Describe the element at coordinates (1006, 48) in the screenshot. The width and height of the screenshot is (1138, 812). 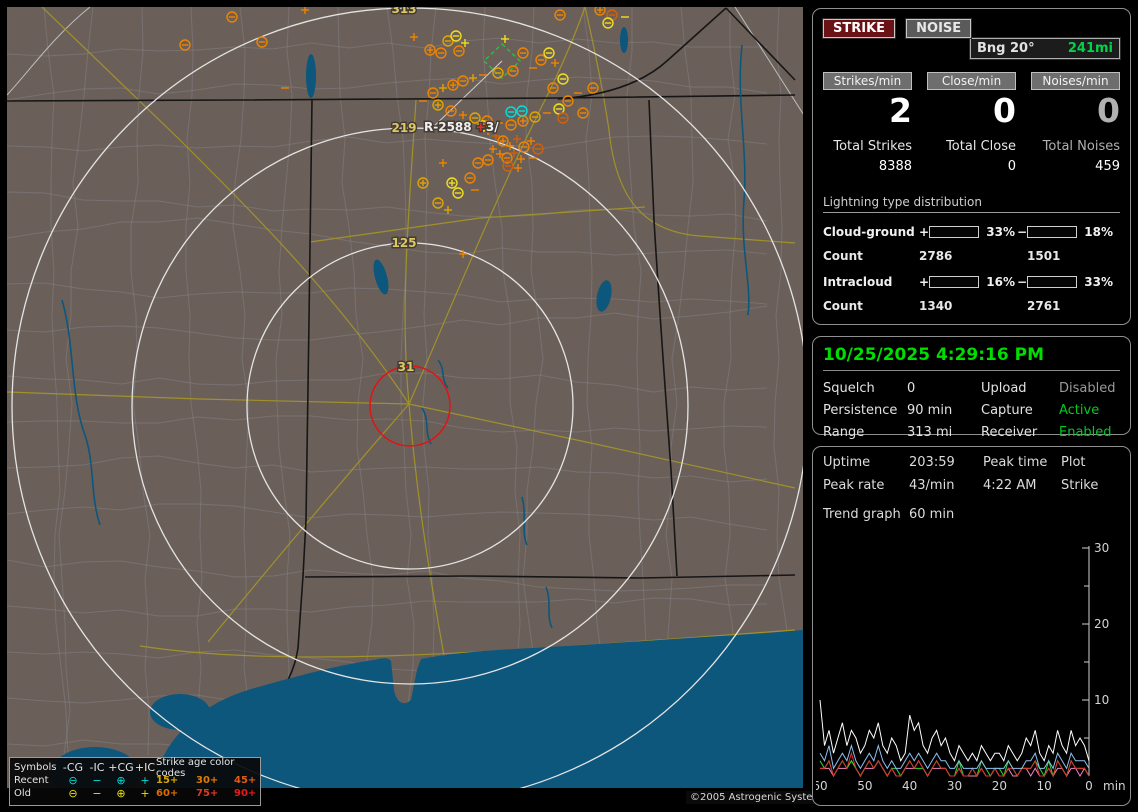
I see `bearing-label: Bng 20°` at that location.